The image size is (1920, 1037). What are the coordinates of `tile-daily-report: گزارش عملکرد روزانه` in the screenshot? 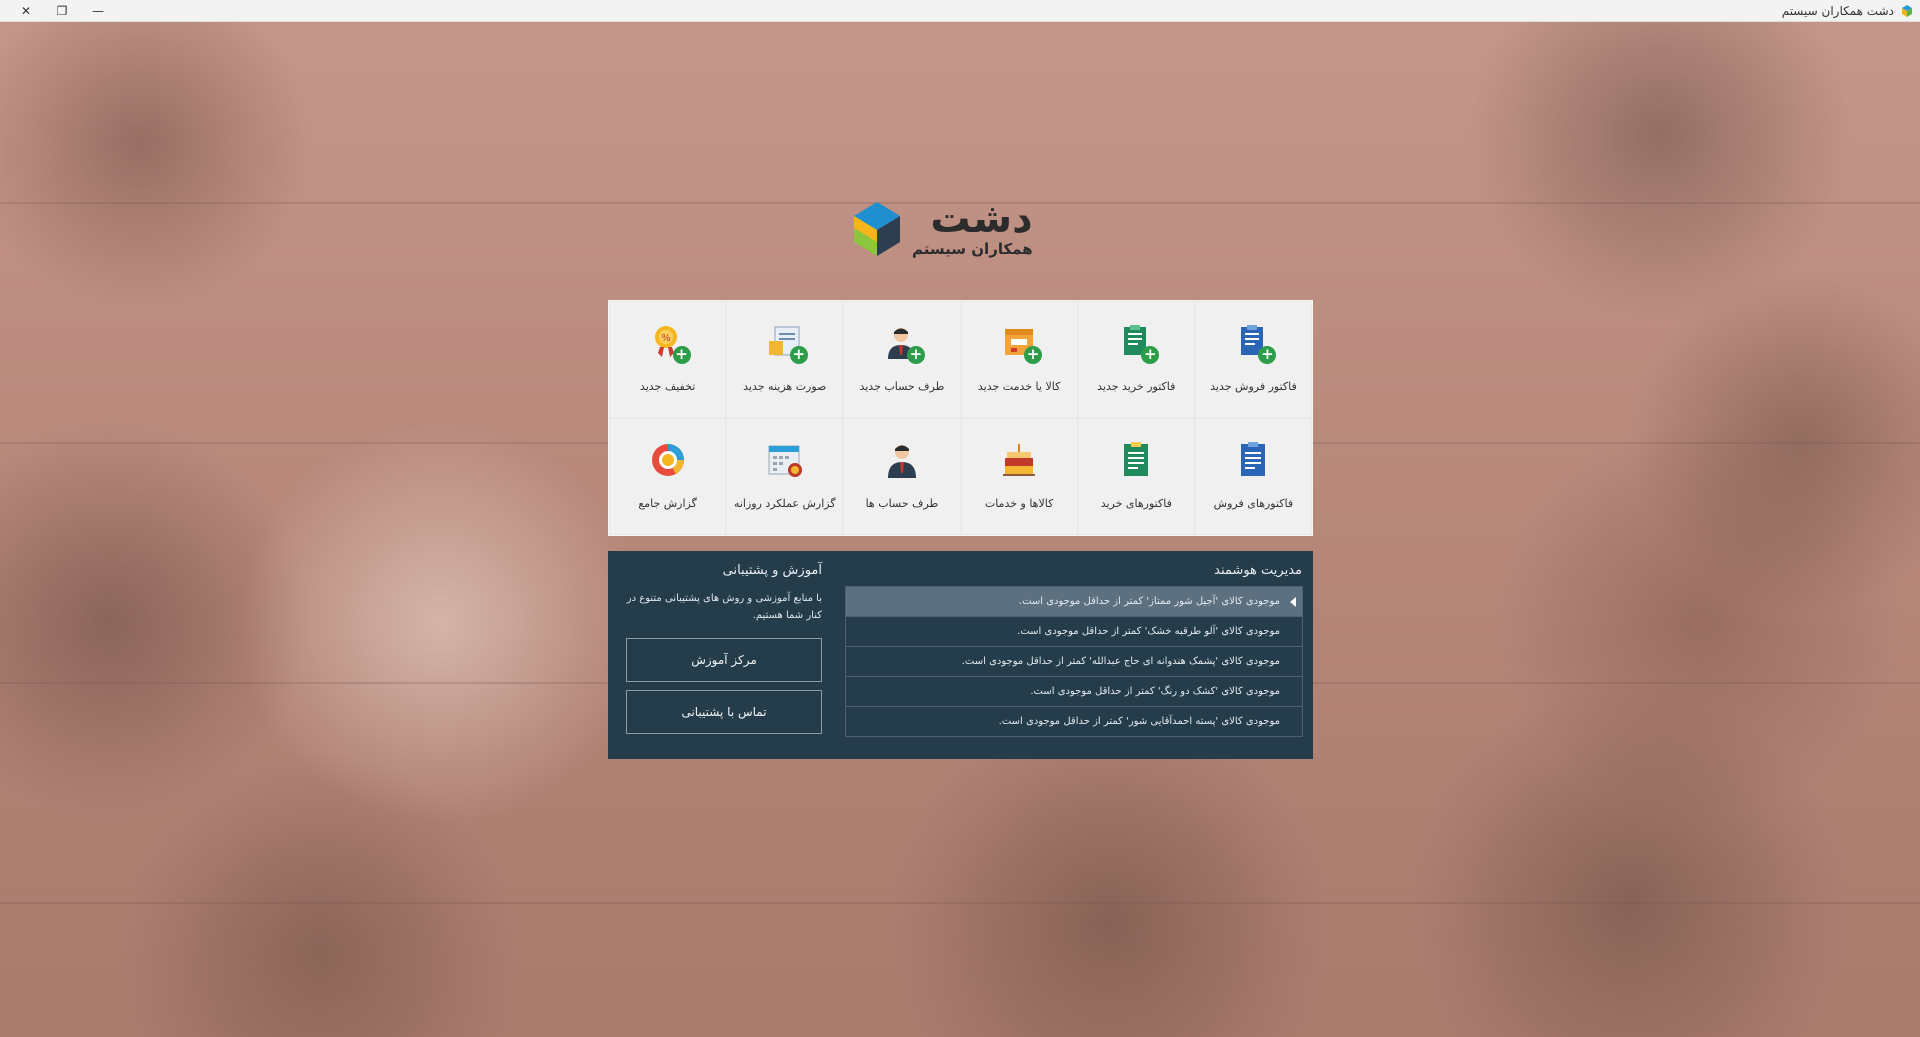 It's located at (785, 476).